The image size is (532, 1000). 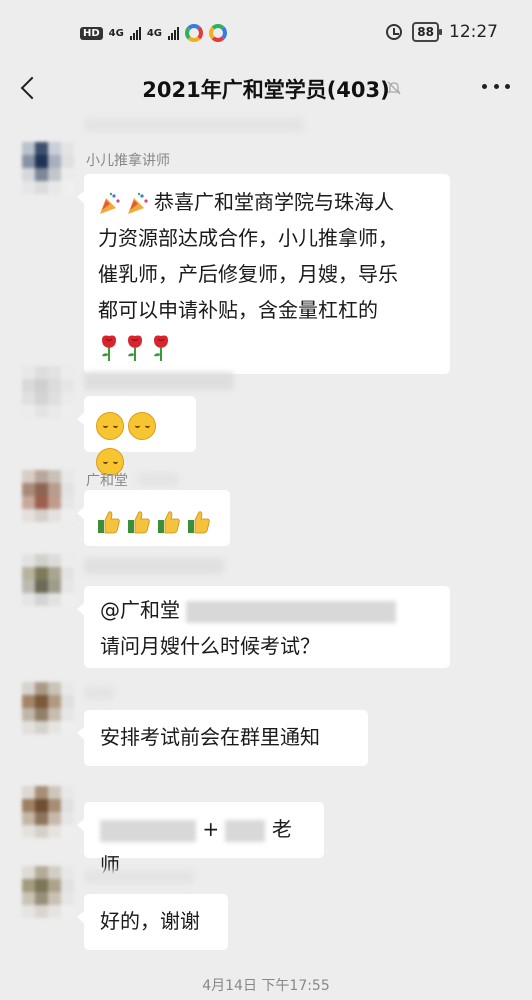 I want to click on hd-badge: HD, so click(x=91, y=33).